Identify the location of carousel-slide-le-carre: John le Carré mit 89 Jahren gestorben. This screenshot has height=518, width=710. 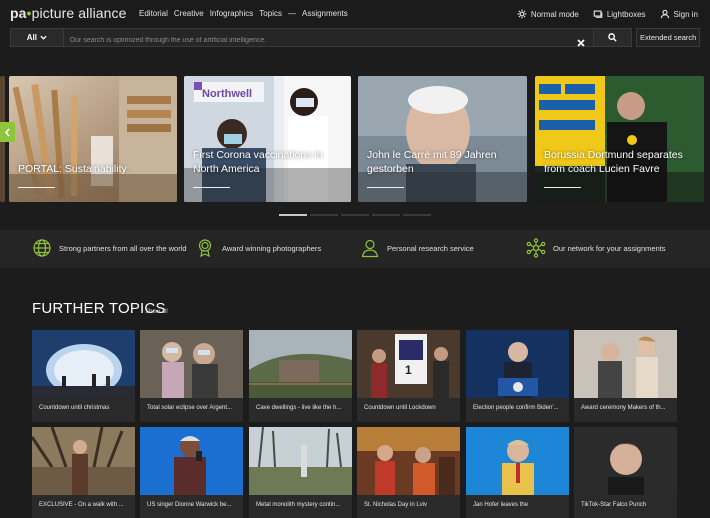
(442, 139).